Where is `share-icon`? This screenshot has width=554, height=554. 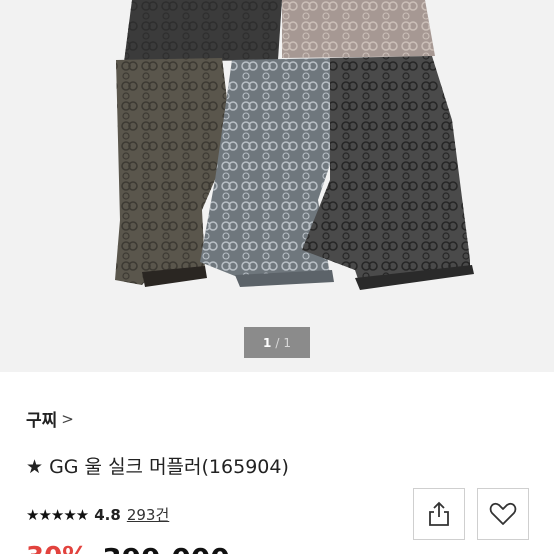
share-icon is located at coordinates (439, 513).